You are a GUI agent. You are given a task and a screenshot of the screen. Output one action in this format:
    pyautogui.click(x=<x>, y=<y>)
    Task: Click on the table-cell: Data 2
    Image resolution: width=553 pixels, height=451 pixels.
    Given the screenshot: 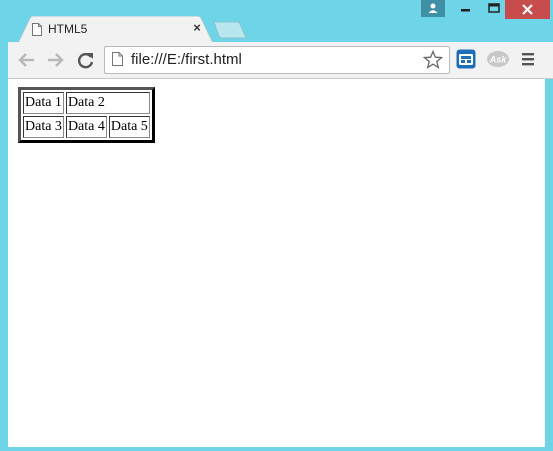 What is the action you would take?
    pyautogui.click(x=107, y=103)
    